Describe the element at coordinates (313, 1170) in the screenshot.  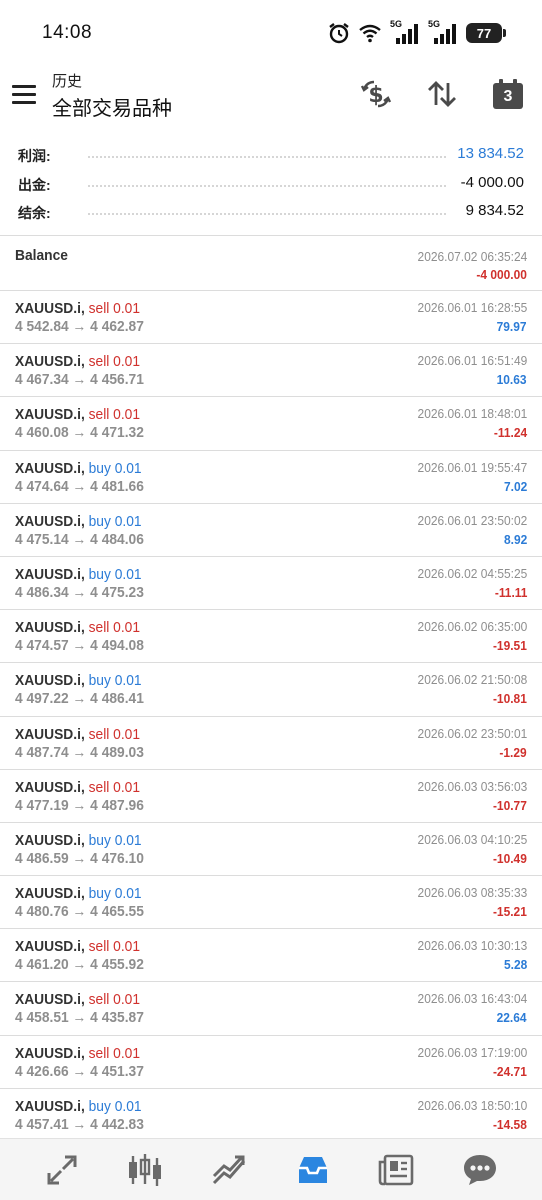
I see `history-icon` at that location.